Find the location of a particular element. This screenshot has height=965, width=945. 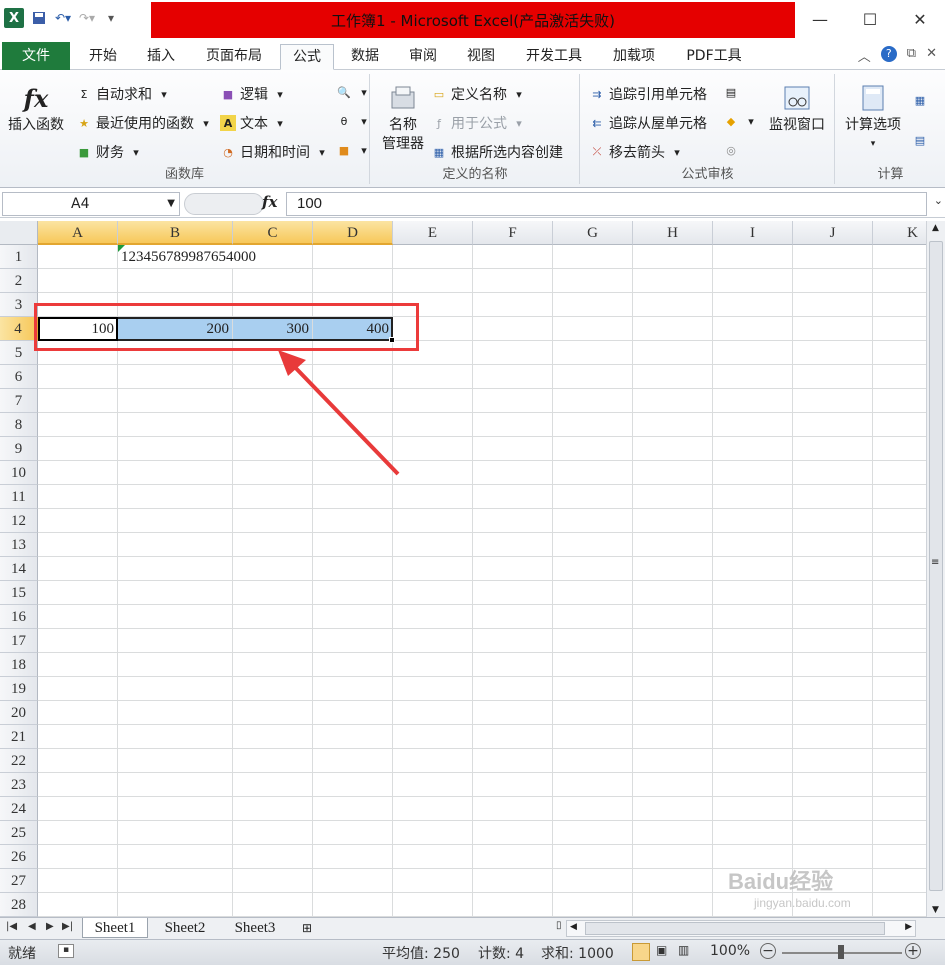

cell-h23 is located at coordinates (673, 785).